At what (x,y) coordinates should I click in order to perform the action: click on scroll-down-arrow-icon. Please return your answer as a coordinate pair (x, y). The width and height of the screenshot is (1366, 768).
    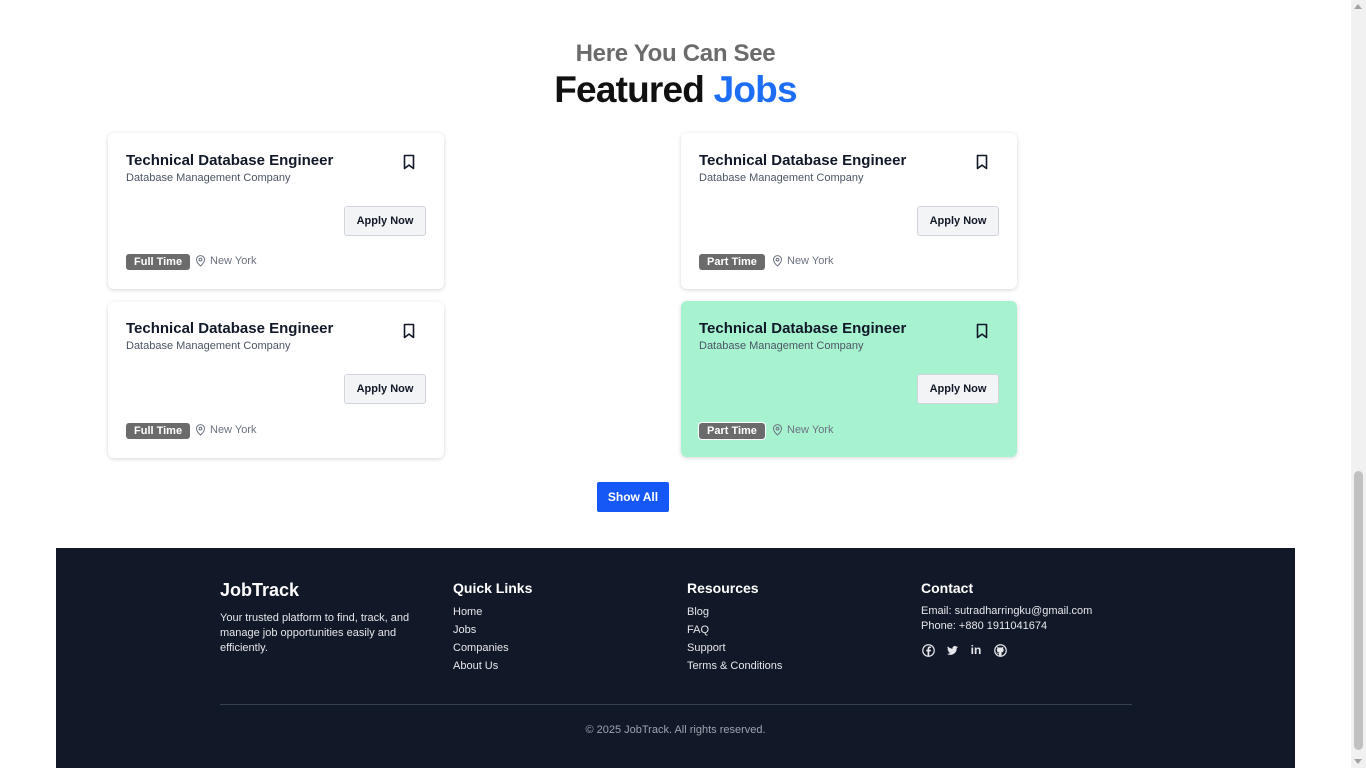
    Looking at the image, I should click on (1358, 761).